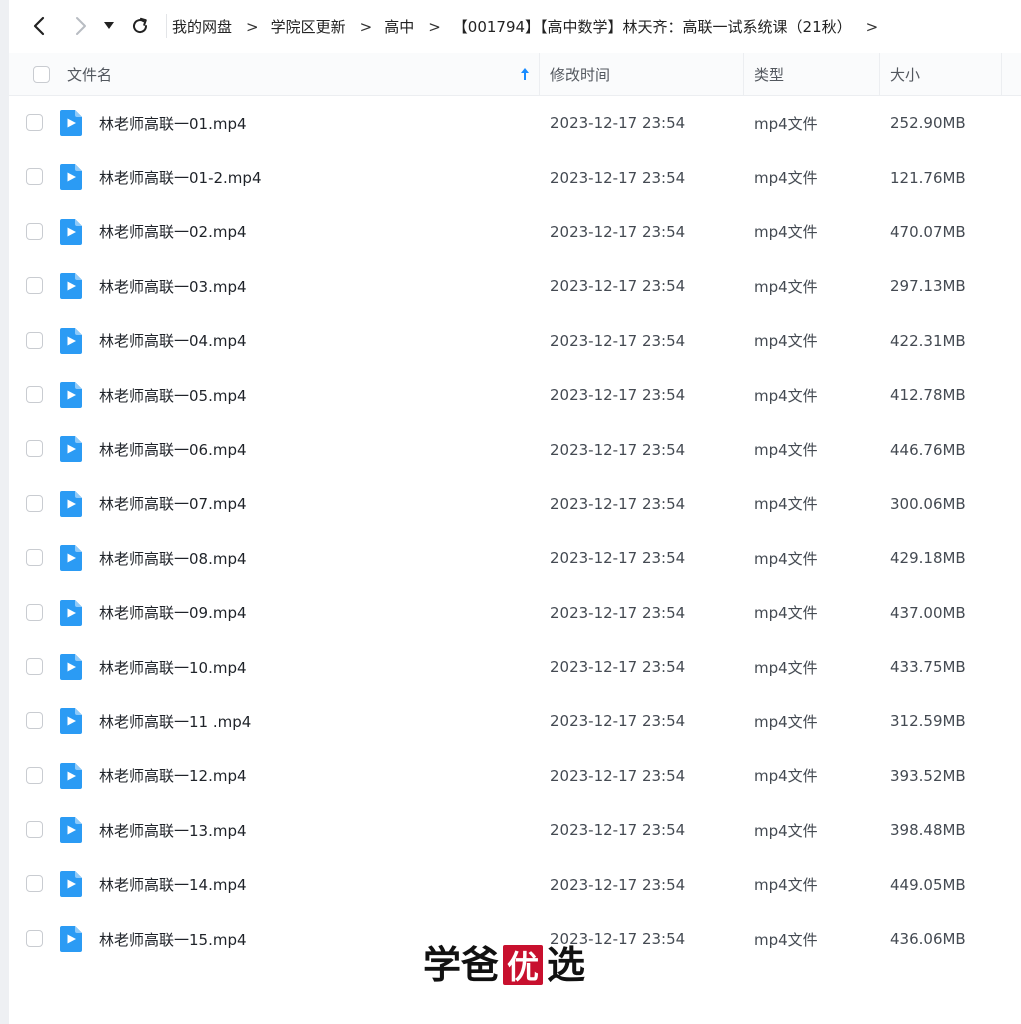 This screenshot has width=1021, height=1024. What do you see at coordinates (928, 884) in the screenshot?
I see `file-size: 449.05MB` at bounding box center [928, 884].